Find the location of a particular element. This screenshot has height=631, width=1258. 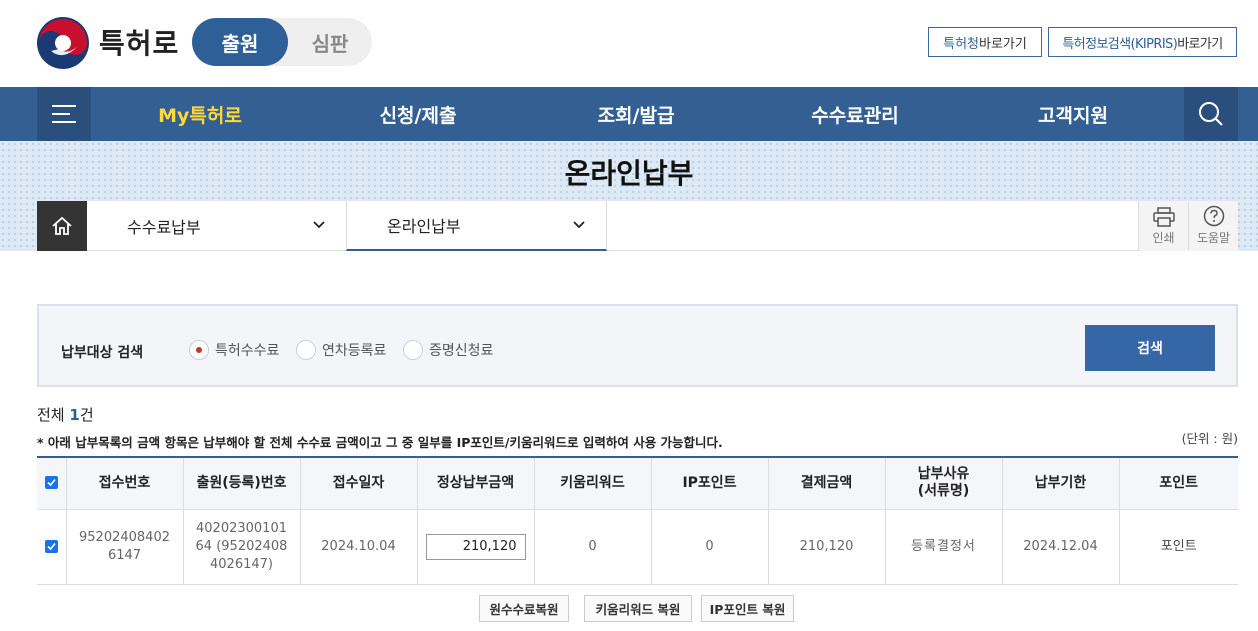

search-icon is located at coordinates (1211, 114).